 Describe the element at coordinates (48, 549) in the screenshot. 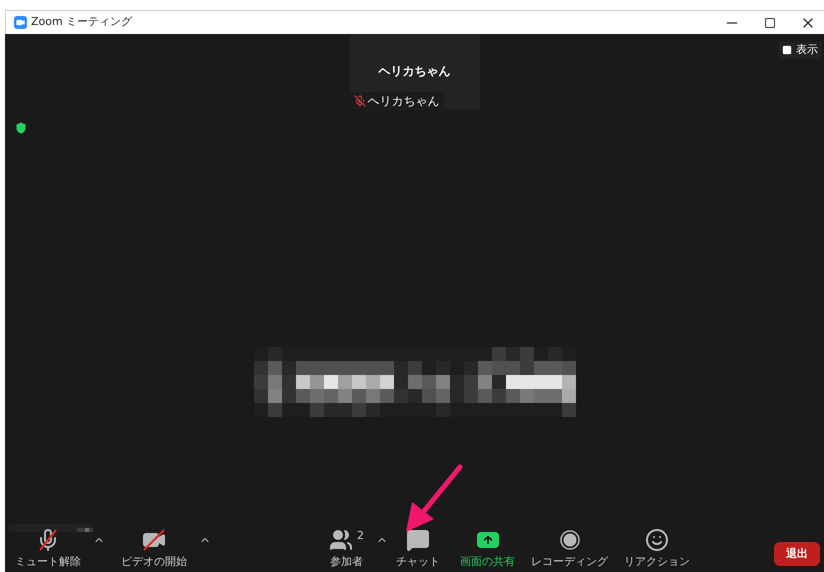

I see `mic-button: ミュート解除` at that location.